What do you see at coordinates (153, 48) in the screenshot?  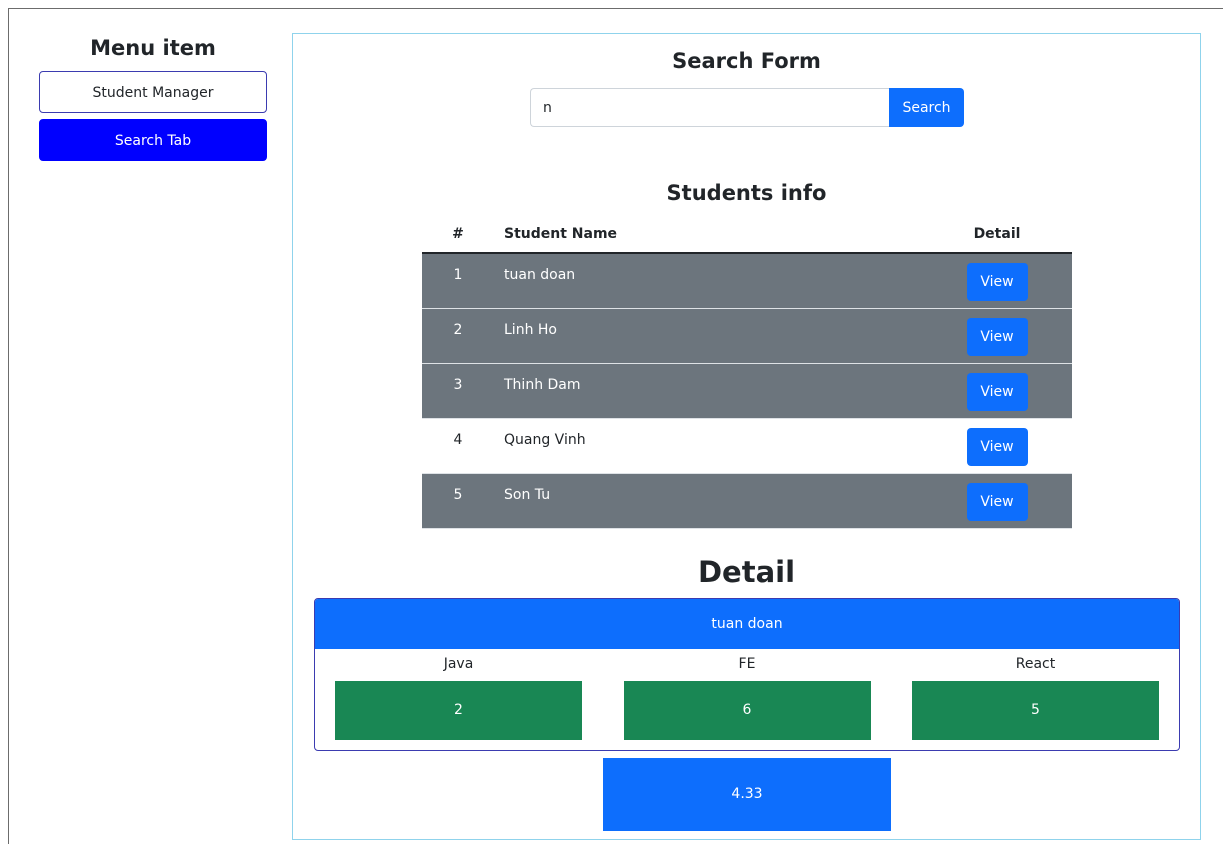 I see `sidebar-title: Menu item` at bounding box center [153, 48].